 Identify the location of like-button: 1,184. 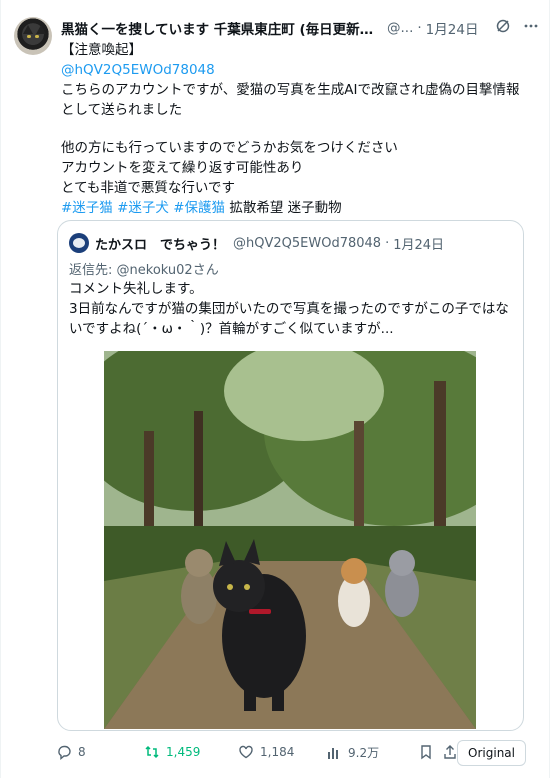
(266, 752).